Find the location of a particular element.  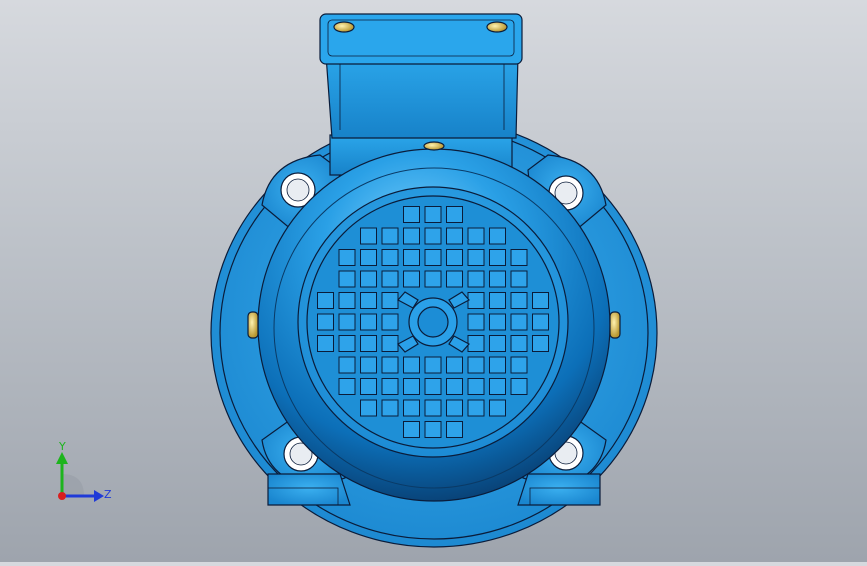

terminal-box-body is located at coordinates (422, 96).